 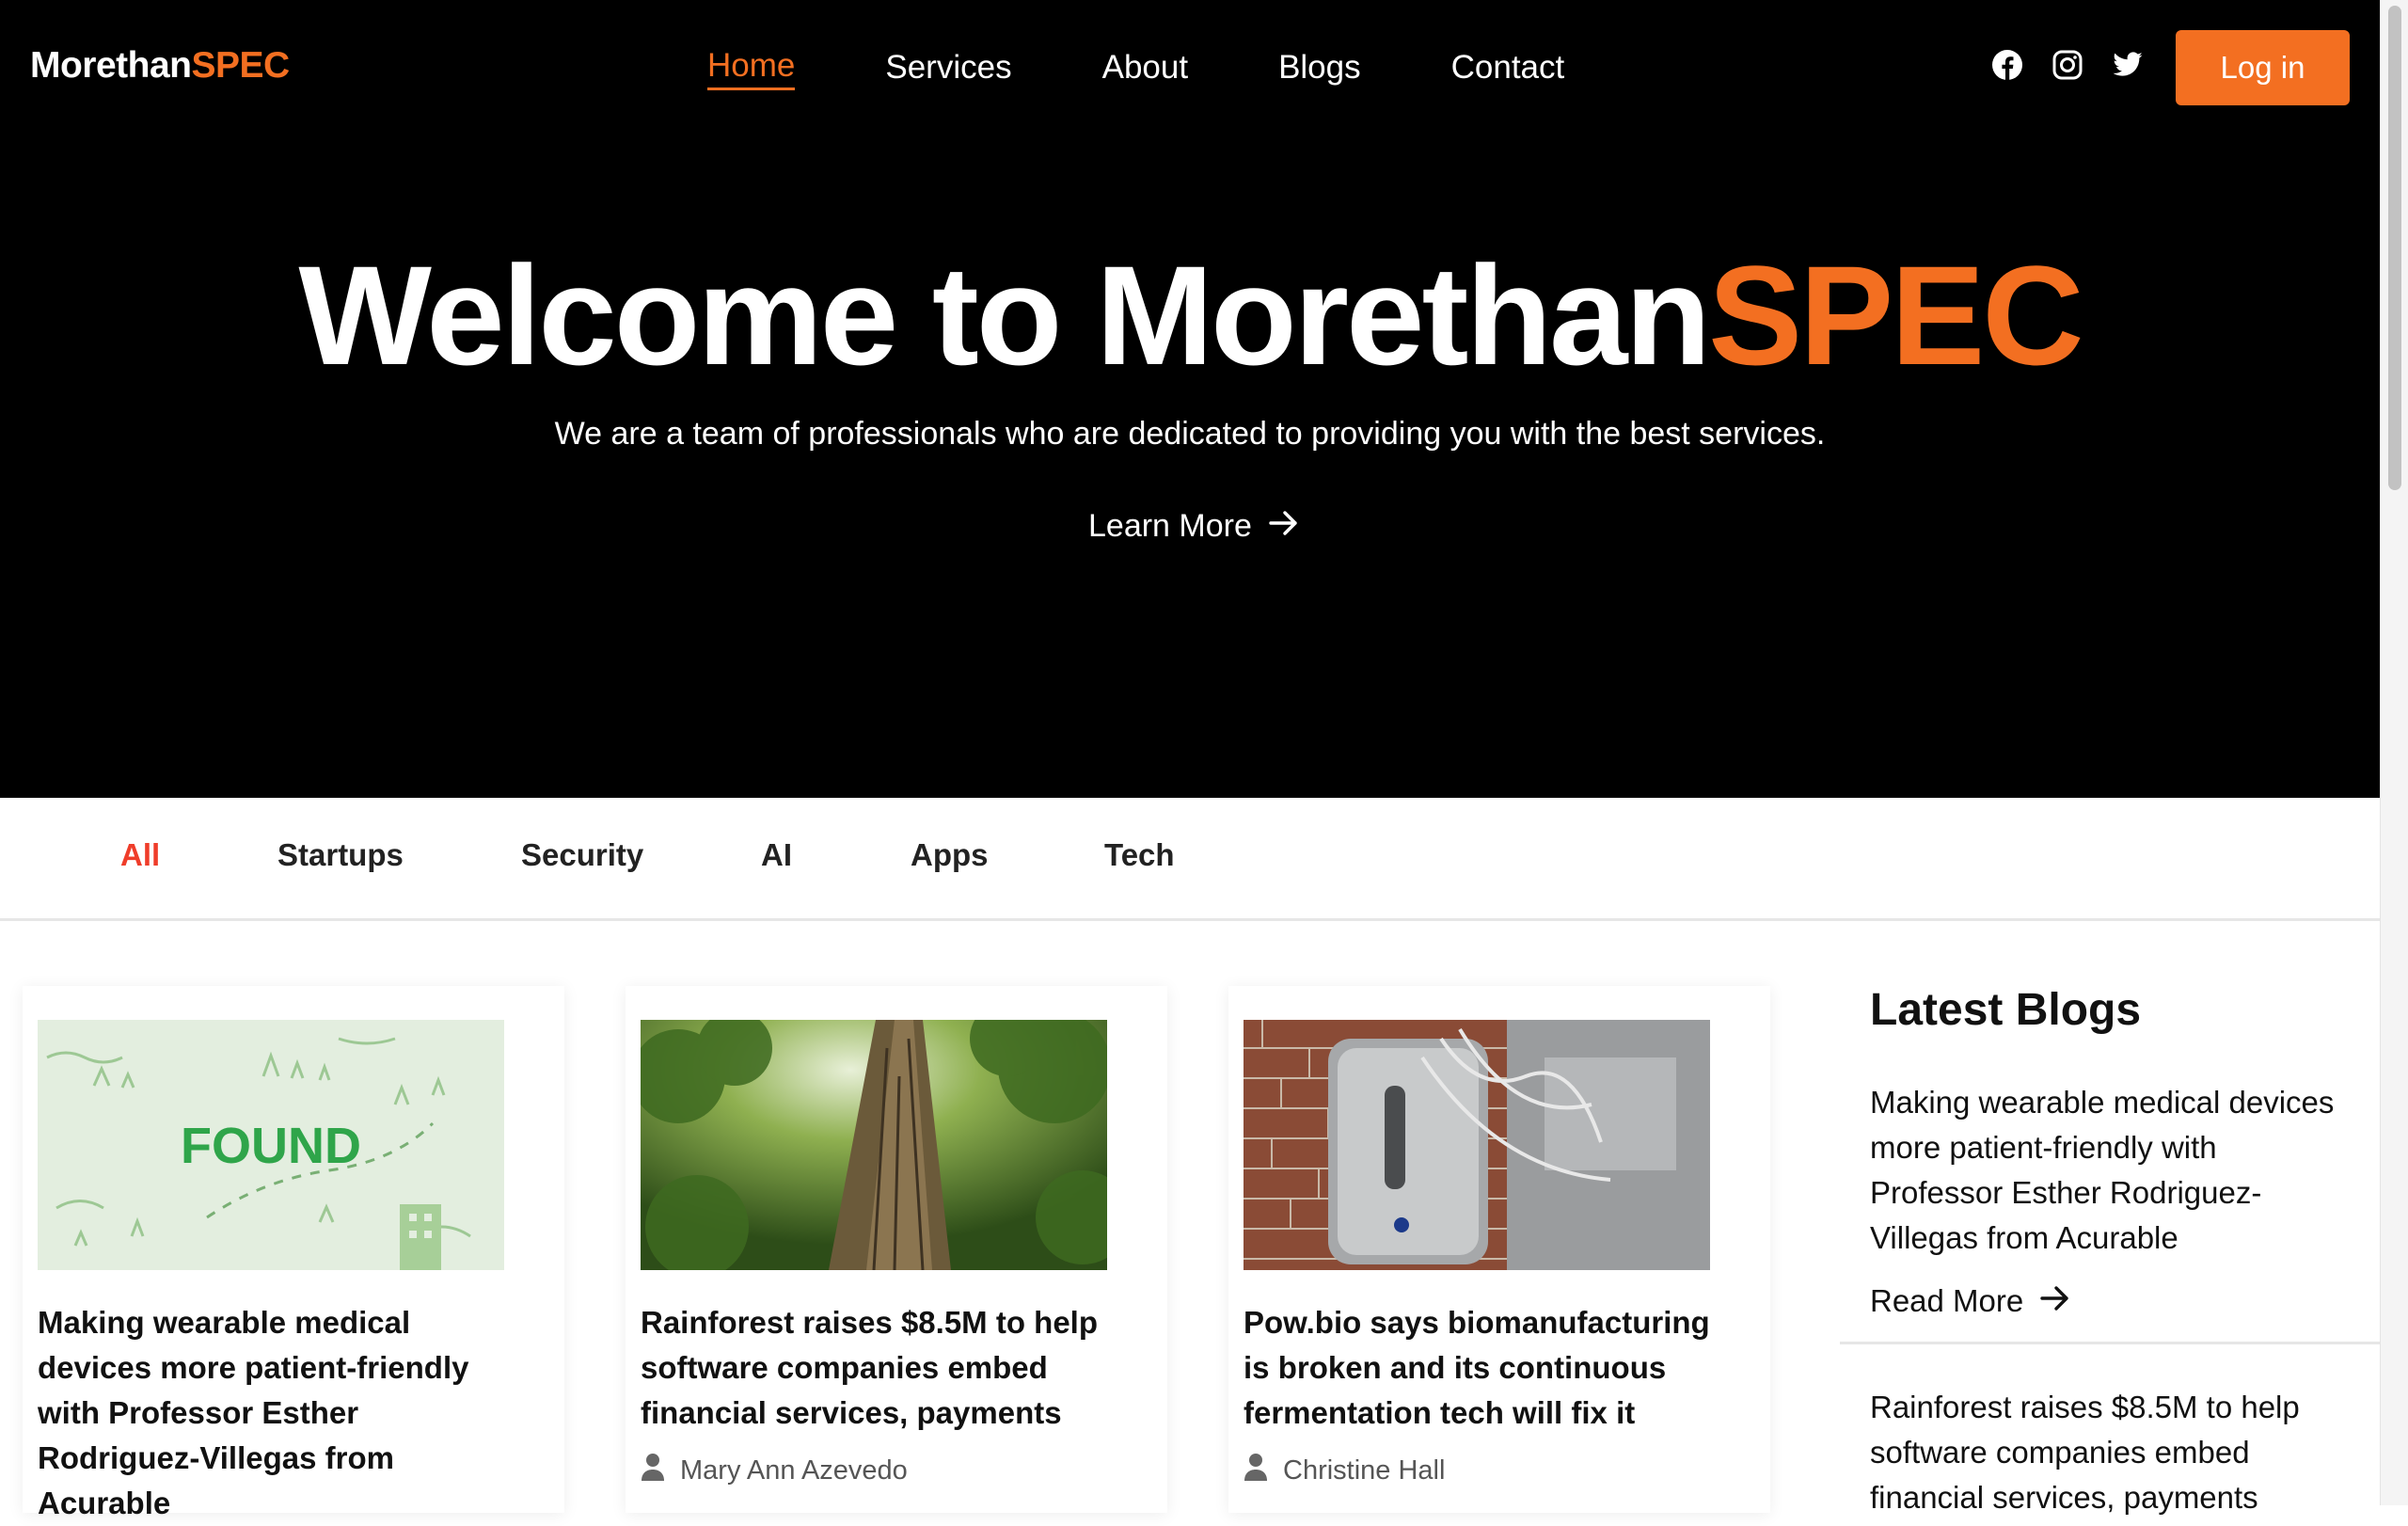 What do you see at coordinates (1477, 1145) in the screenshot?
I see `post-image-bioreactor` at bounding box center [1477, 1145].